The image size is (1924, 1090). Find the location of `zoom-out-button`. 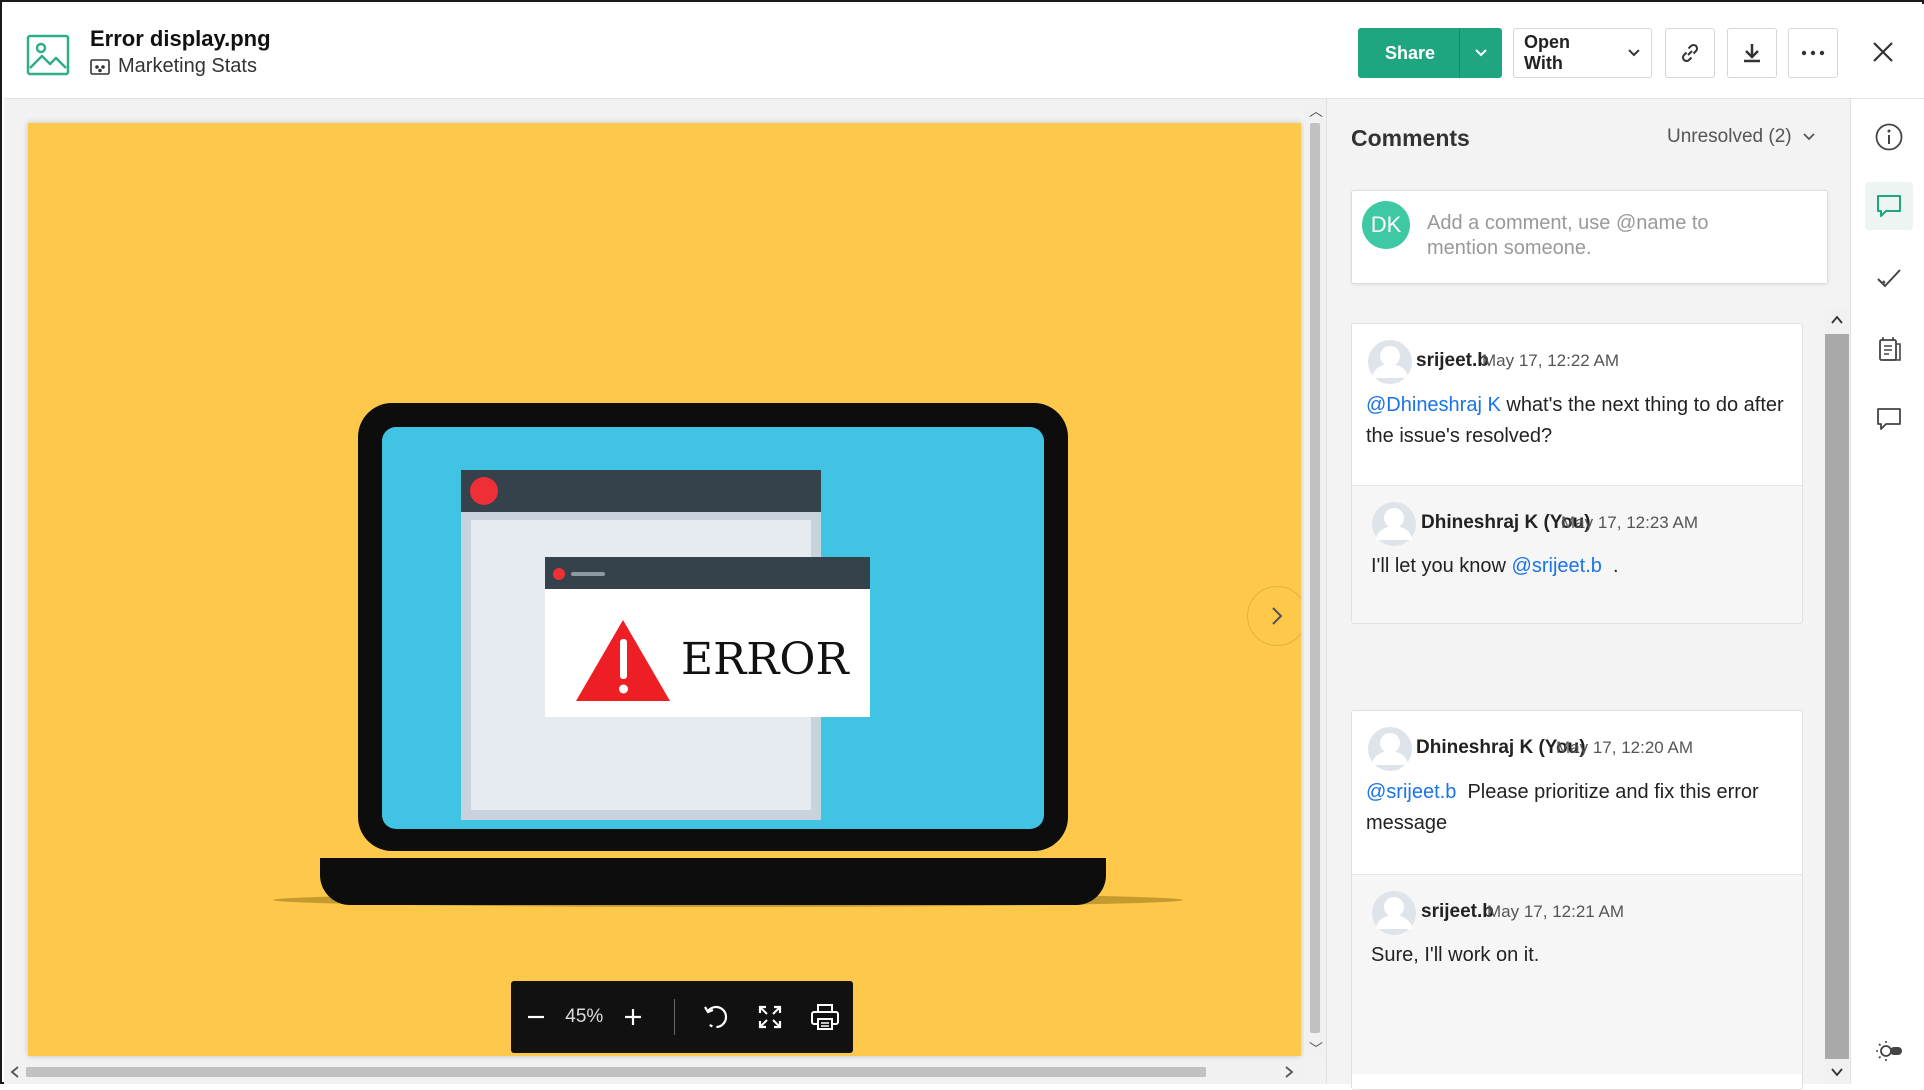

zoom-out-button is located at coordinates (536, 1017).